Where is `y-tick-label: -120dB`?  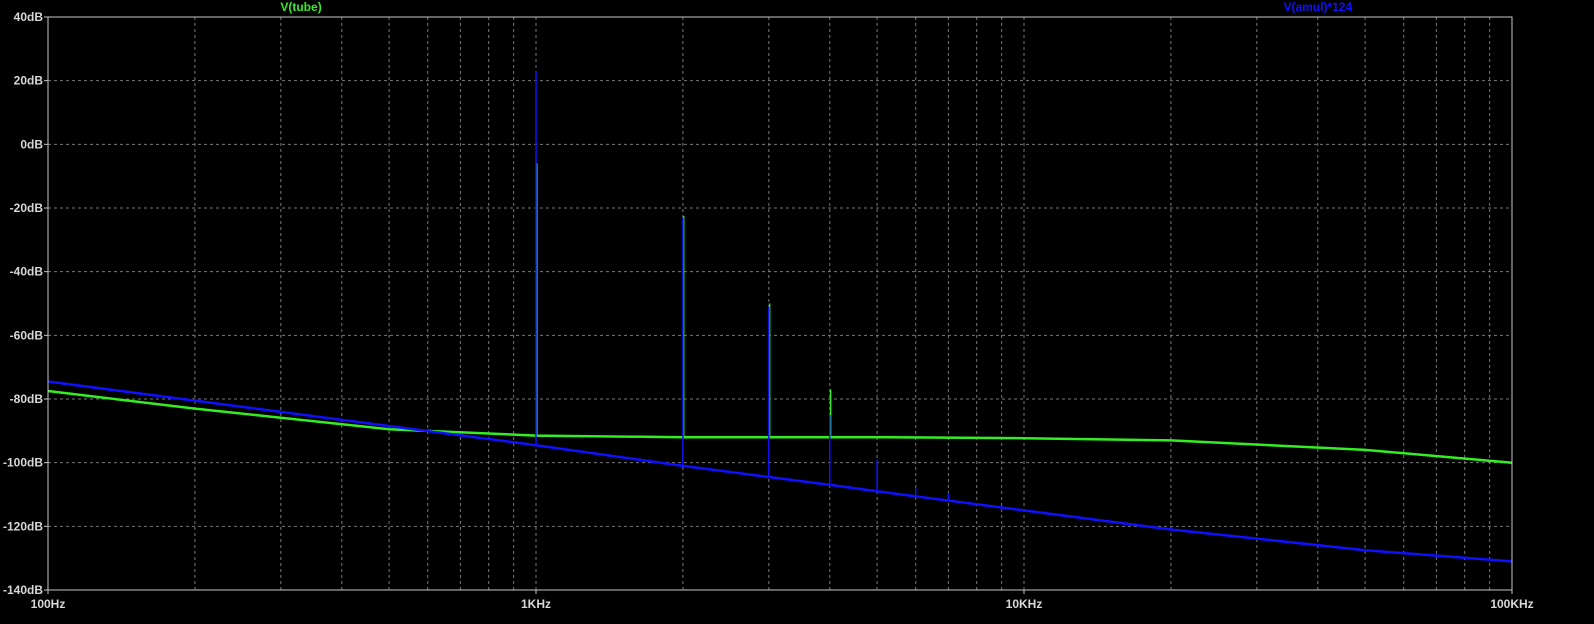 y-tick-label: -120dB is located at coordinates (23, 526).